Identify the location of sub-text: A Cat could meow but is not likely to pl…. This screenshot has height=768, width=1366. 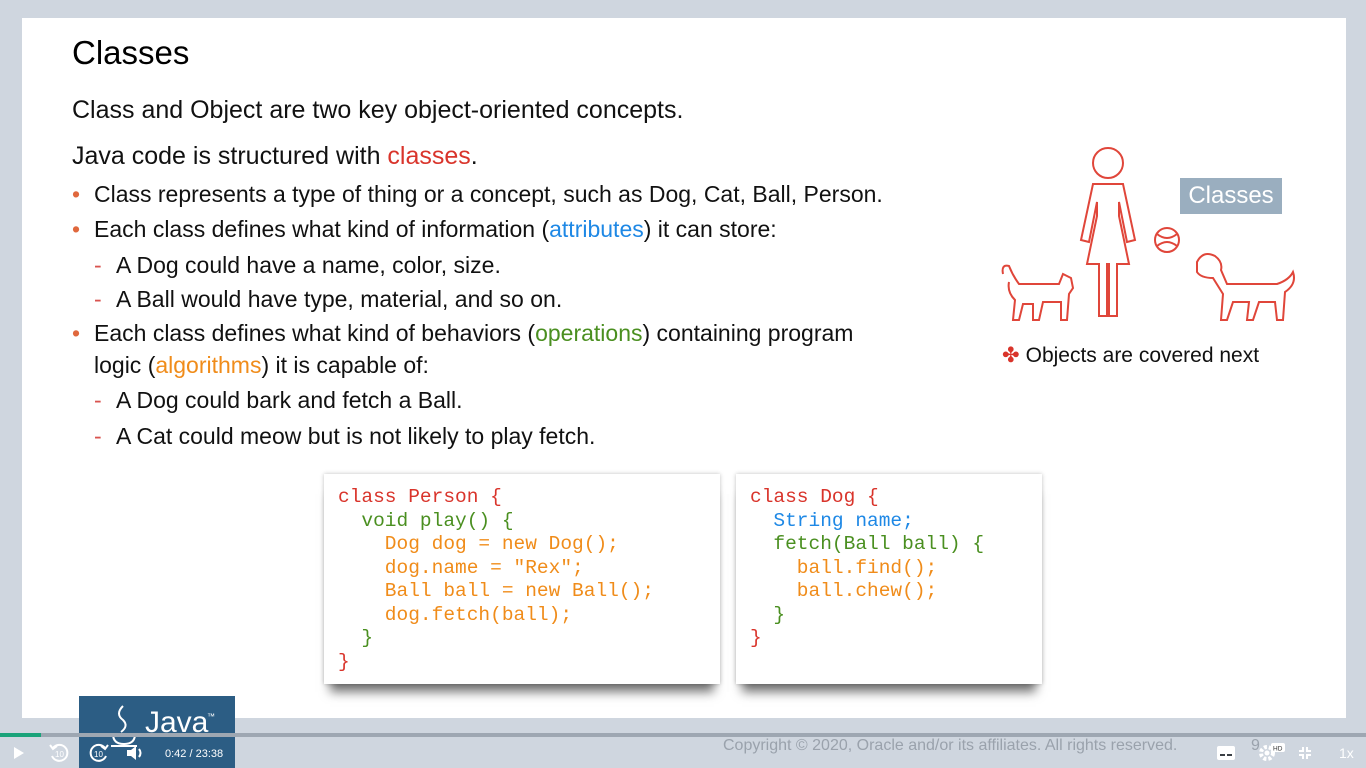
(356, 436).